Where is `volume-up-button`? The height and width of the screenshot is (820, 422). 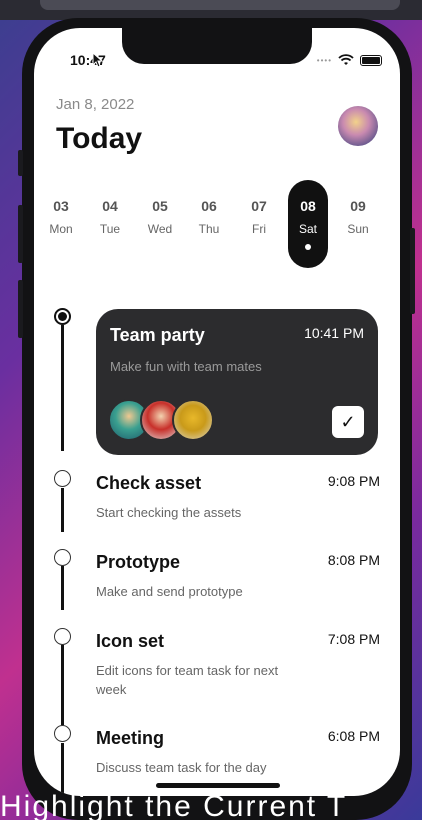
volume-up-button is located at coordinates (20, 234).